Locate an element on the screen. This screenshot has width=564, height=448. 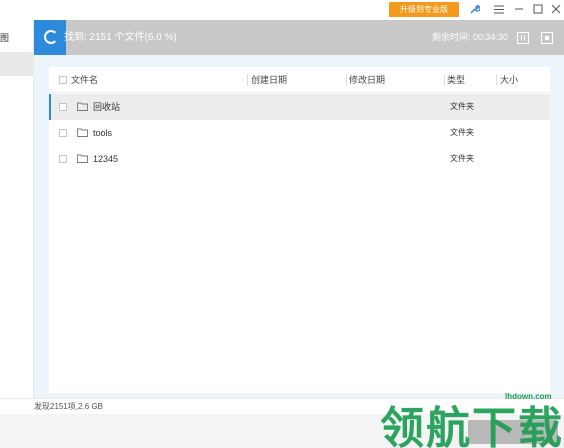
minimize-icon is located at coordinates (519, 9).